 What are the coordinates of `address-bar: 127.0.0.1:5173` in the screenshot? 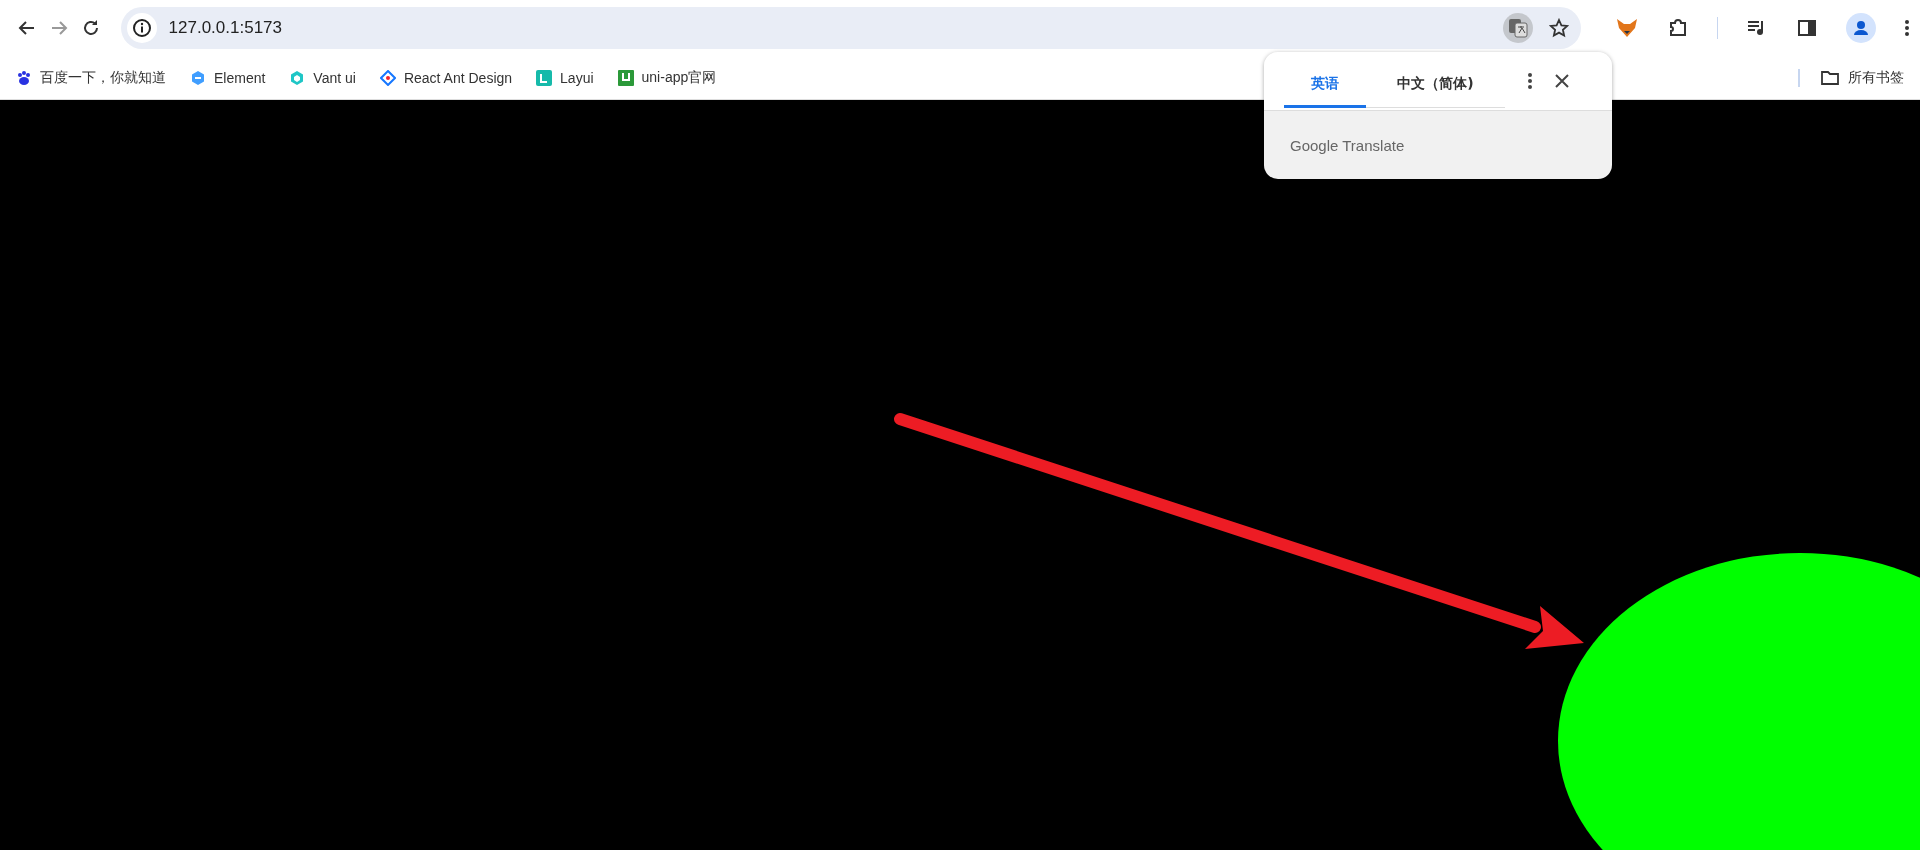 It's located at (850, 28).